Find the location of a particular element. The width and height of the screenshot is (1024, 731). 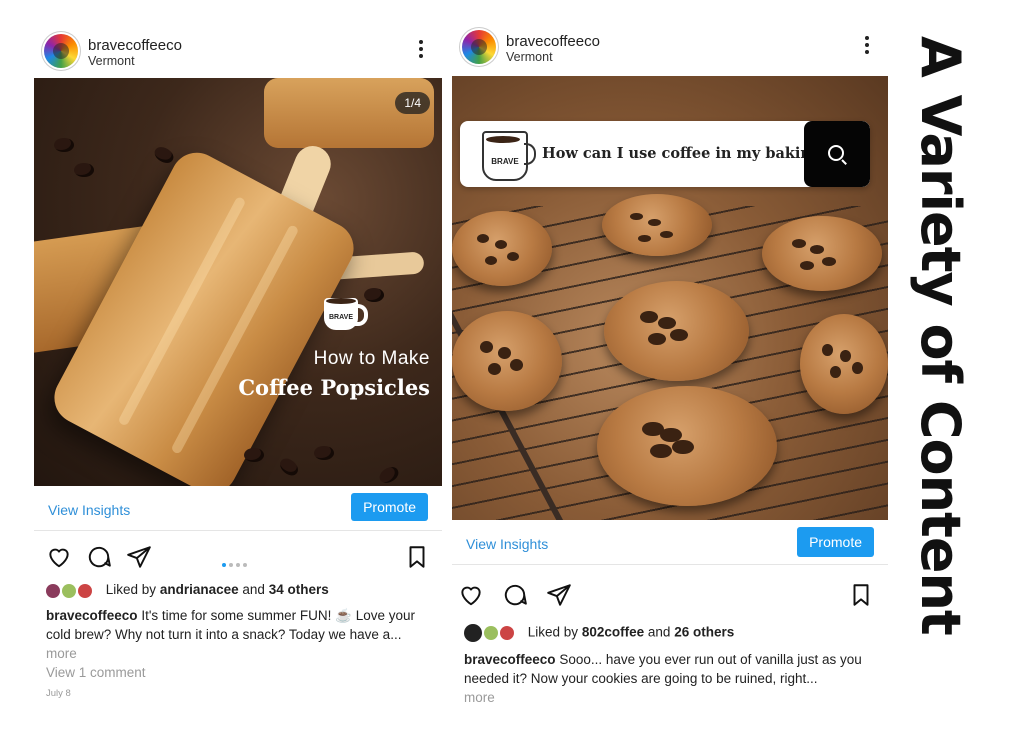

side-title-text: A Variety of Content is located at coordinates (940, 335).